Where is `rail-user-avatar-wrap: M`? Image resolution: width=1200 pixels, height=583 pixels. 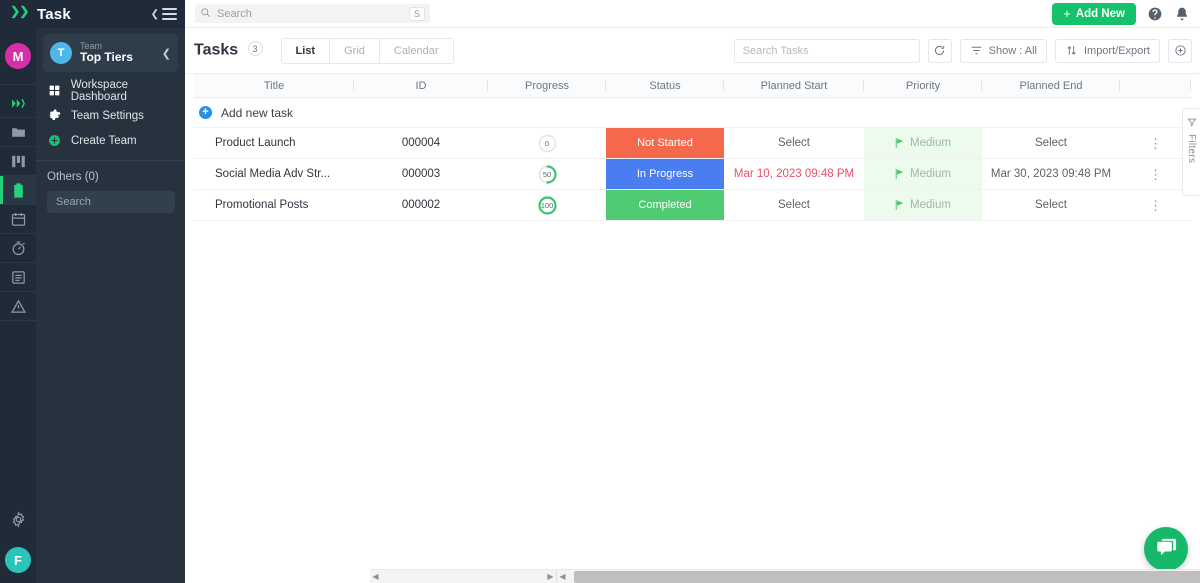 rail-user-avatar-wrap: M is located at coordinates (18, 56).